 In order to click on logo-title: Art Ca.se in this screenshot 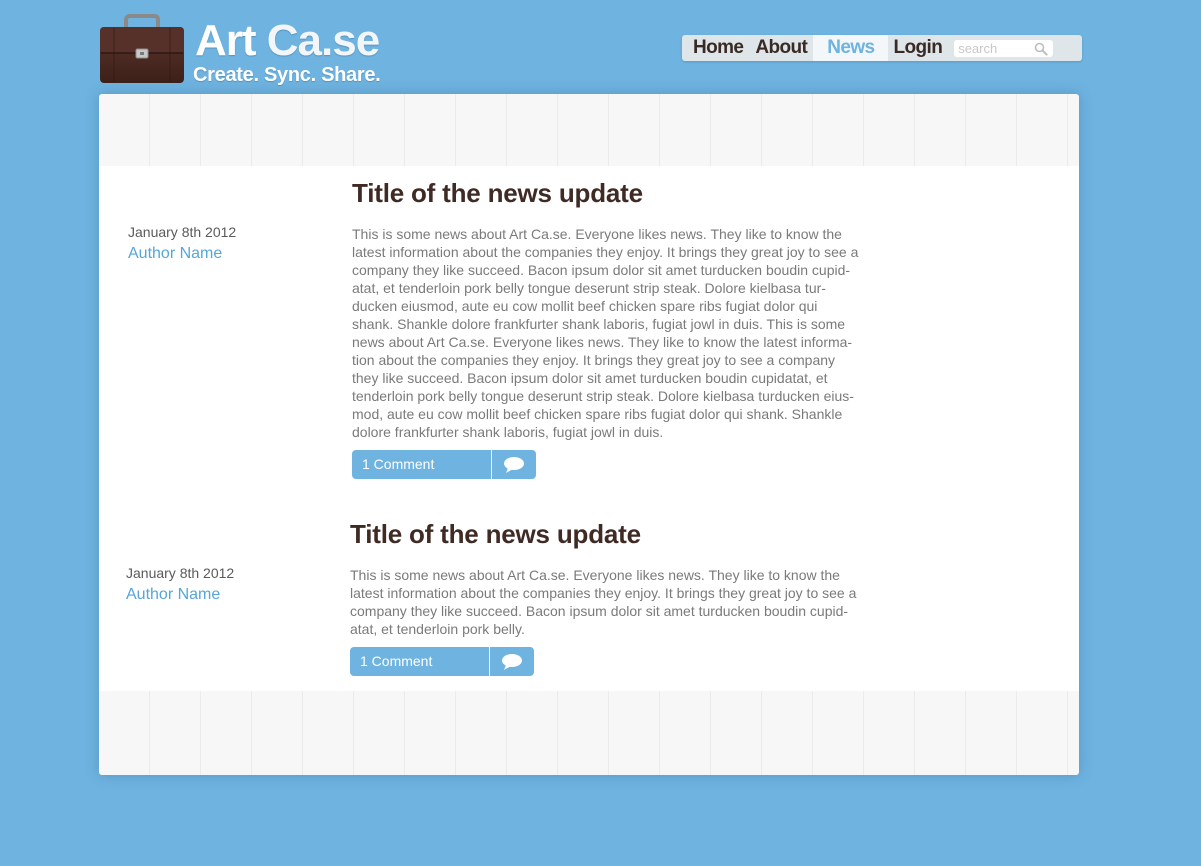, I will do `click(287, 41)`.